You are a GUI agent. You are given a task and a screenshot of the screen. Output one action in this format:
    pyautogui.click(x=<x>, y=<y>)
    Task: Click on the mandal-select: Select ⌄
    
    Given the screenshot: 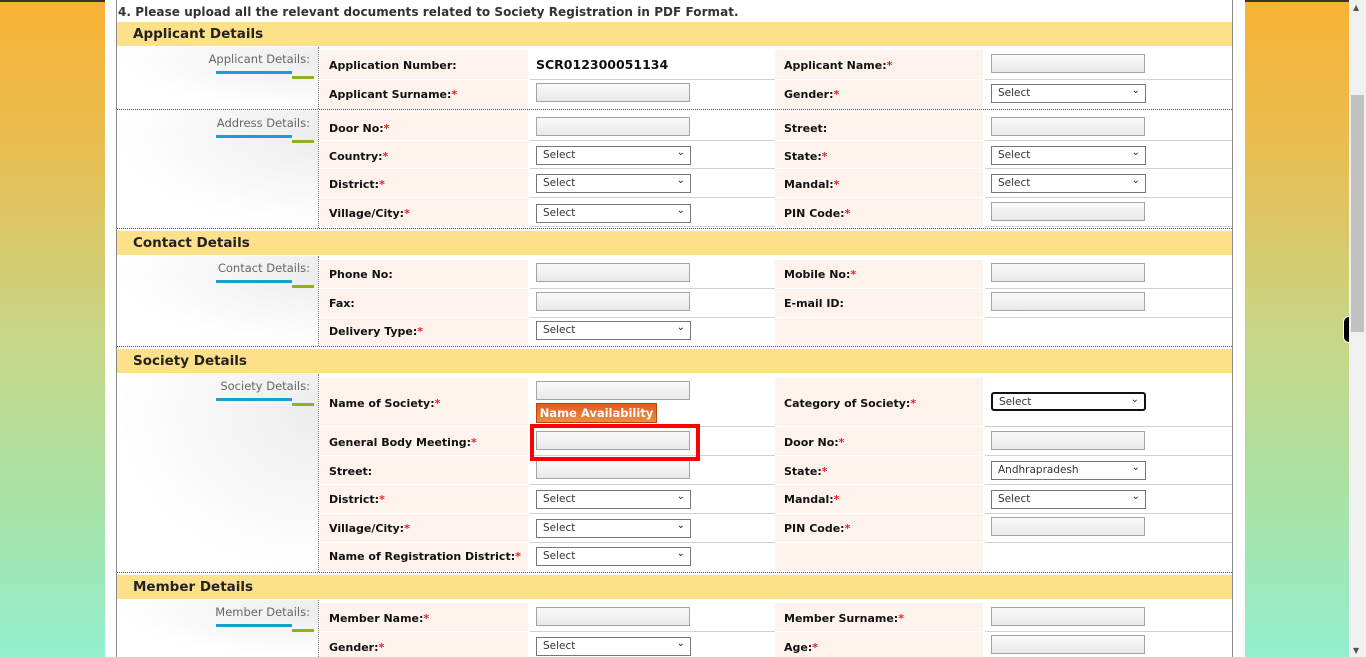 What is the action you would take?
    pyautogui.click(x=1068, y=183)
    